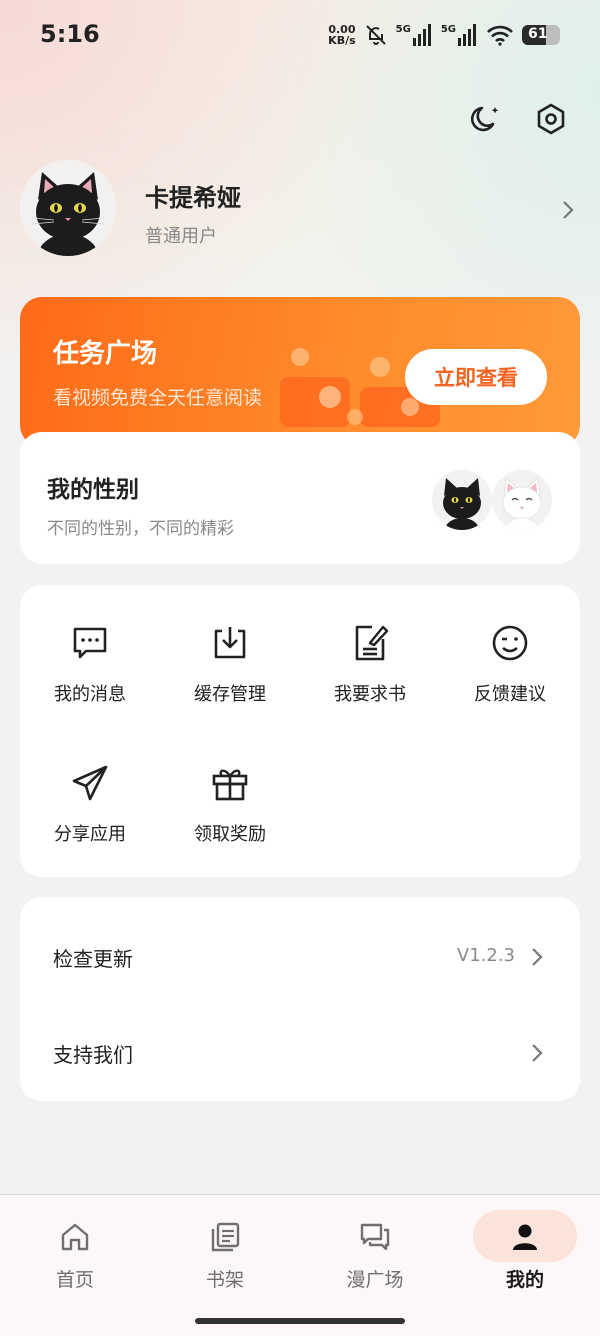  I want to click on gender-male-option, so click(462, 500).